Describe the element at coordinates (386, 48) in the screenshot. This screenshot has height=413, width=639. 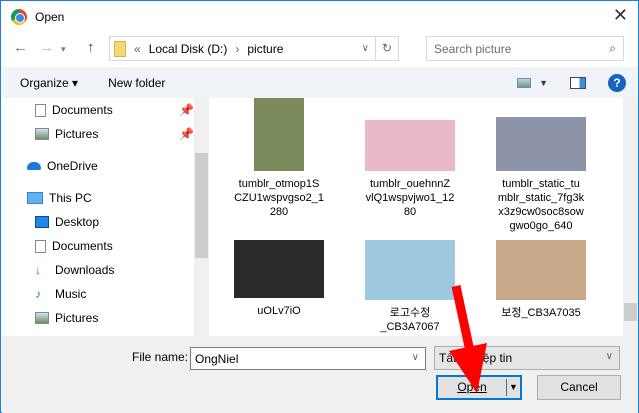
I see `refresh-icon: ↻` at that location.